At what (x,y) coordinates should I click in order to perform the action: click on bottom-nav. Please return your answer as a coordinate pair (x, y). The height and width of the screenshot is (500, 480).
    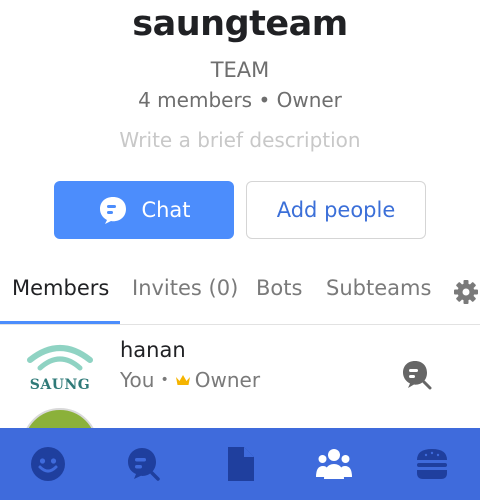
    Looking at the image, I should click on (240, 464).